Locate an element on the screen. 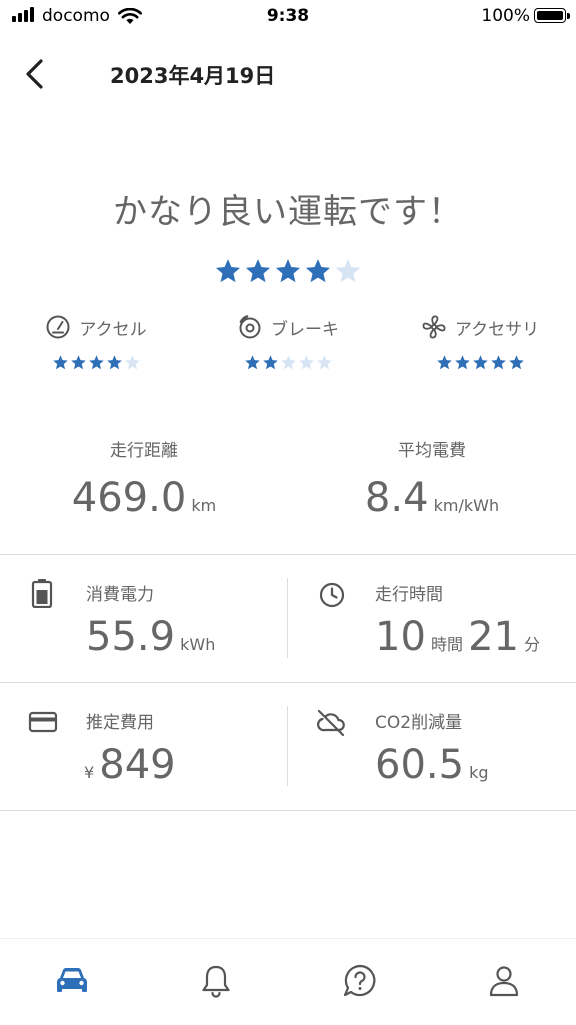 This screenshot has height=1025, width=576. efficiency-value: 8.4 is located at coordinates (396, 498).